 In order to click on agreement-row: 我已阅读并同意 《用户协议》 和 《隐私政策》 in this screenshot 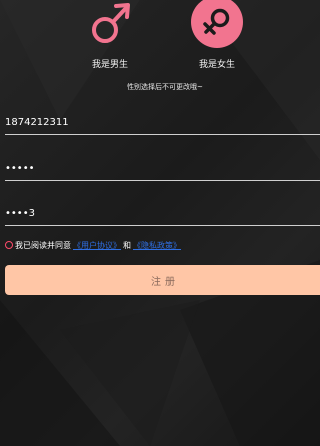, I will do `click(94, 245)`.